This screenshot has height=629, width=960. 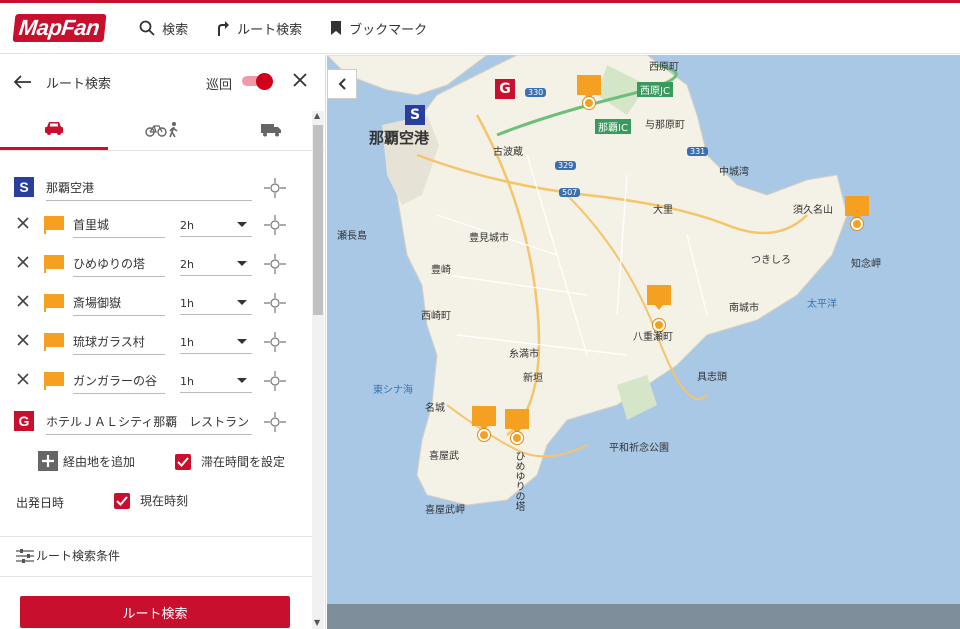 What do you see at coordinates (23, 82) in the screenshot?
I see `back-arrow-icon` at bounding box center [23, 82].